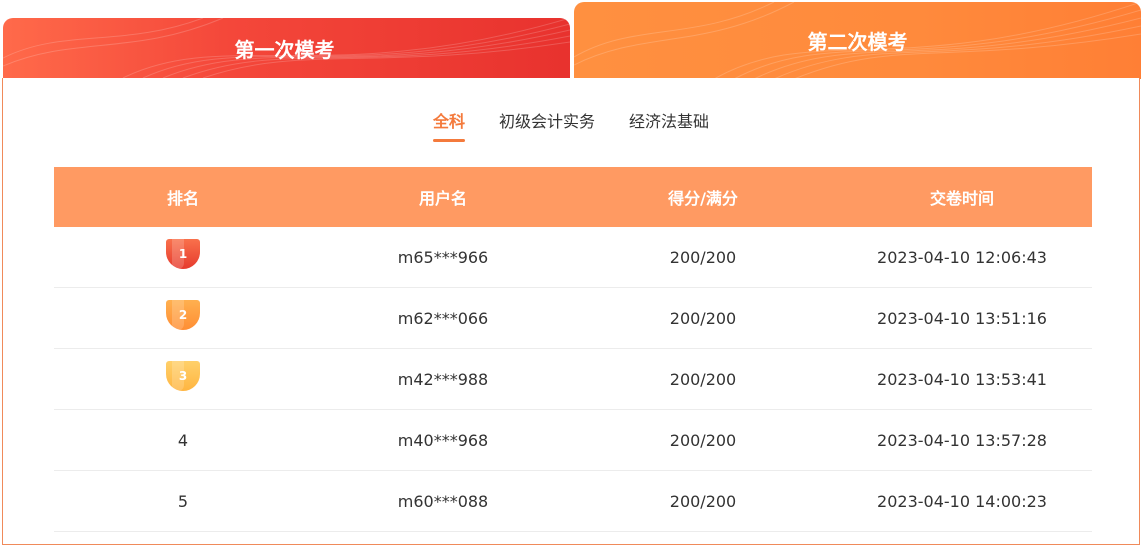  I want to click on username-cell: m65***966, so click(443, 257).